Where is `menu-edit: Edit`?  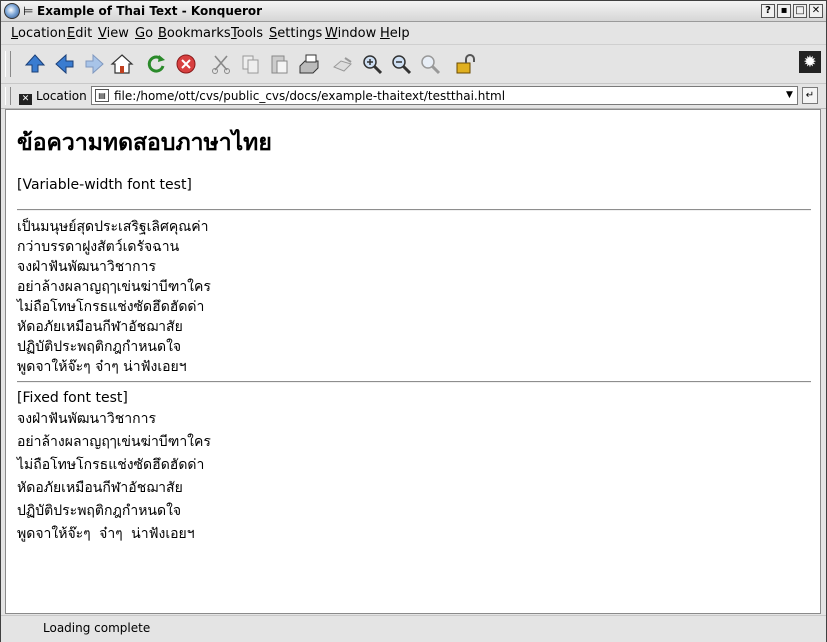
menu-edit: Edit is located at coordinates (79, 34).